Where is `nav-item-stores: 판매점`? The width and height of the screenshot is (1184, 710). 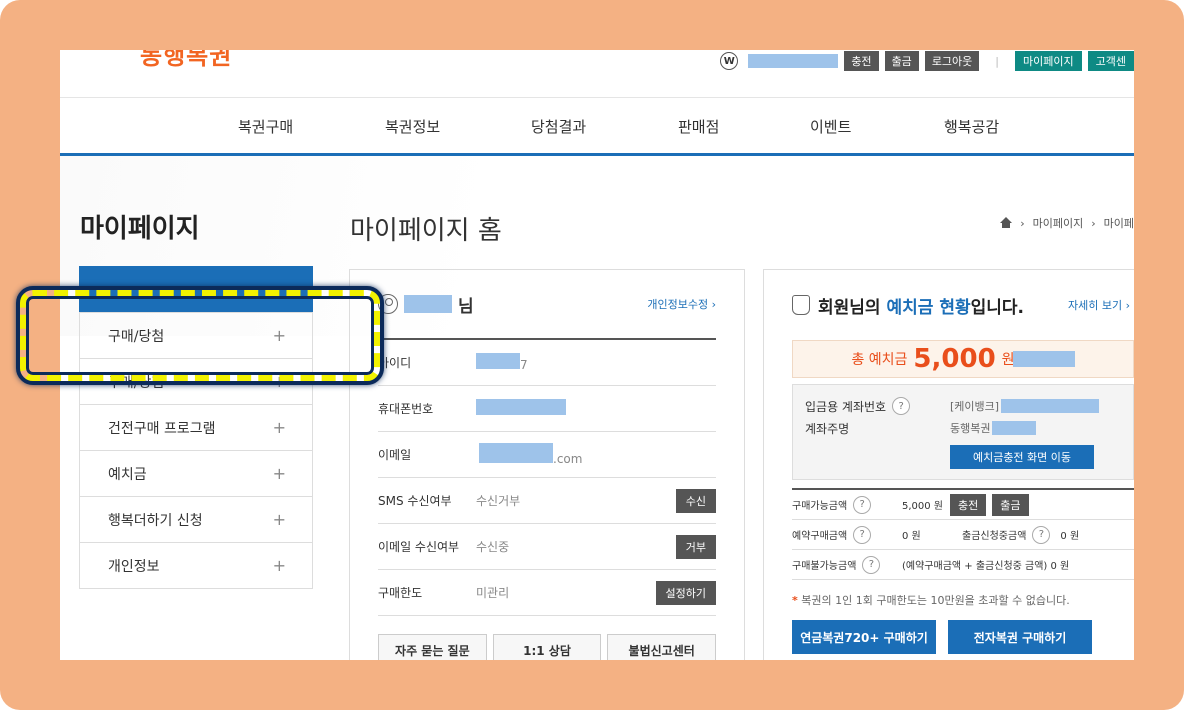
nav-item-stores: 판매점 is located at coordinates (698, 126).